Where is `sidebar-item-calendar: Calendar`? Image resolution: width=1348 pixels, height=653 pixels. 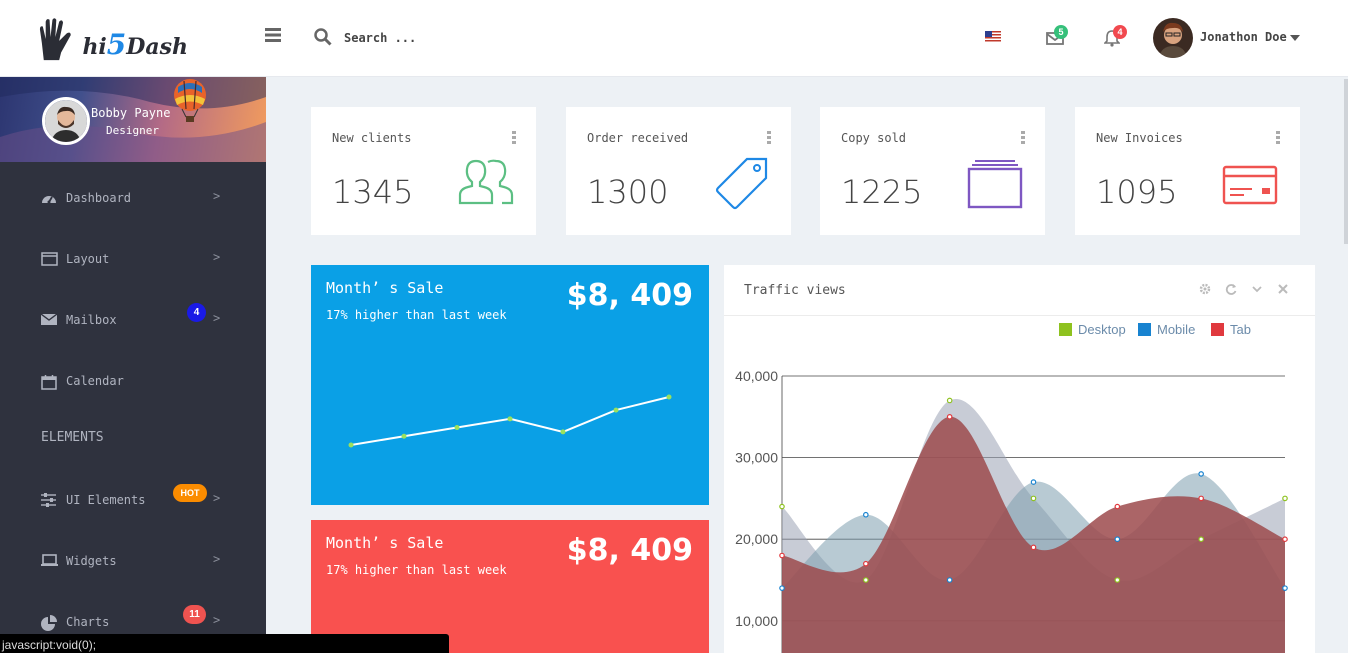 sidebar-item-calendar: Calendar is located at coordinates (133, 381).